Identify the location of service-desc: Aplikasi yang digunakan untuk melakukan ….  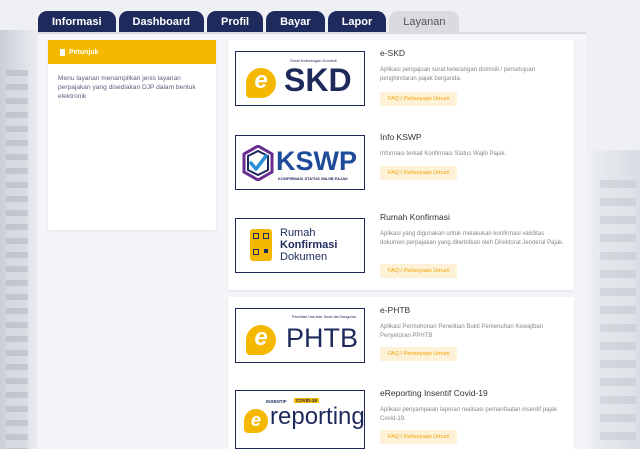
(472, 238).